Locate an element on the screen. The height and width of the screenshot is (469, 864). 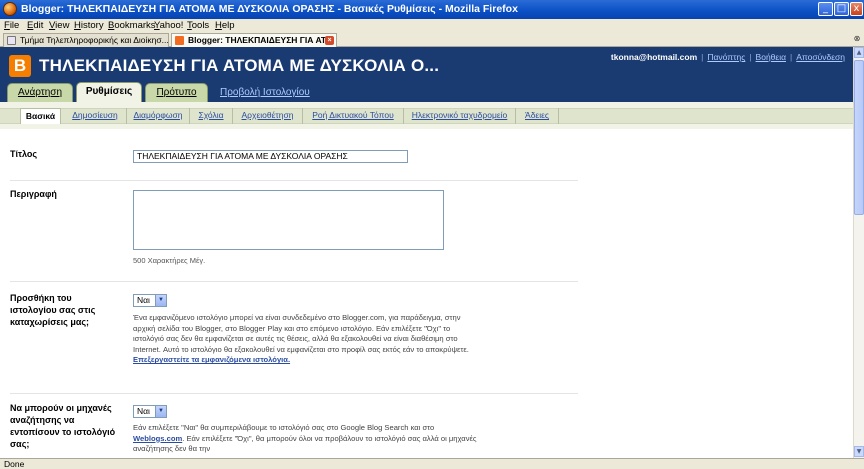
menu-bookmarks: Bookmarks is located at coordinates (132, 25).